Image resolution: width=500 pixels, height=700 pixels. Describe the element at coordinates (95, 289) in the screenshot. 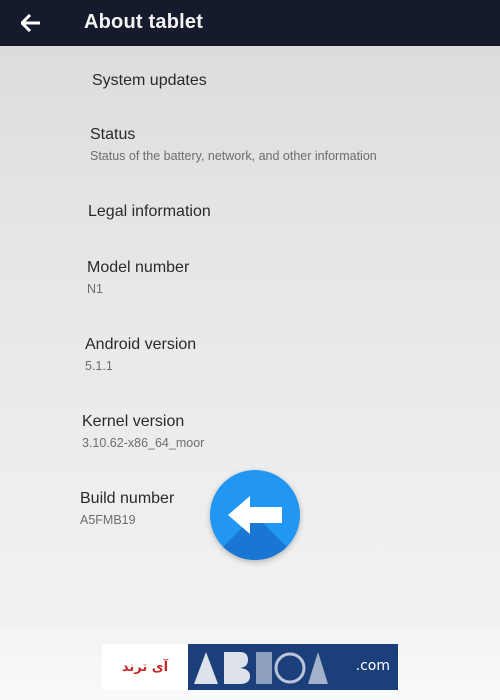

I see `item-subtitle: N1` at that location.